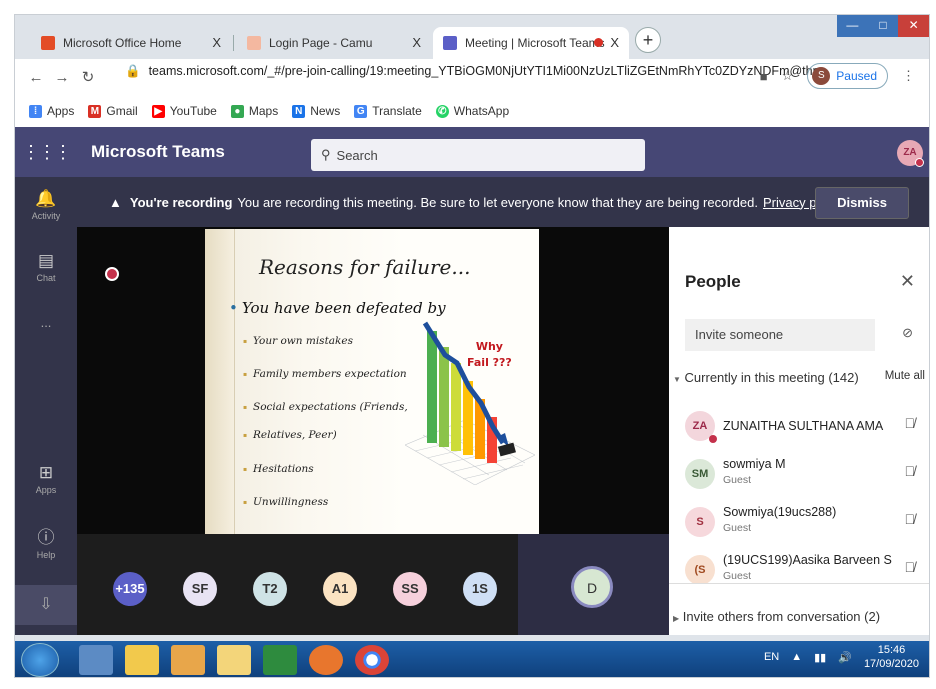 This screenshot has width=936, height=689. I want to click on participant-row: SM sowmiya M Guest 🎙̸, so click(799, 476).